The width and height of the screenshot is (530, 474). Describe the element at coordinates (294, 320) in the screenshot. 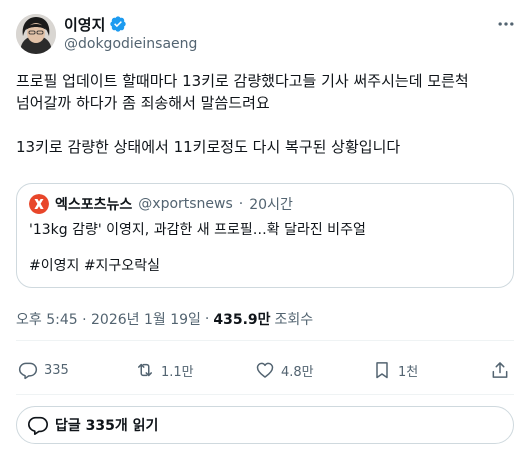

I see `view-count-label: 조회수` at that location.